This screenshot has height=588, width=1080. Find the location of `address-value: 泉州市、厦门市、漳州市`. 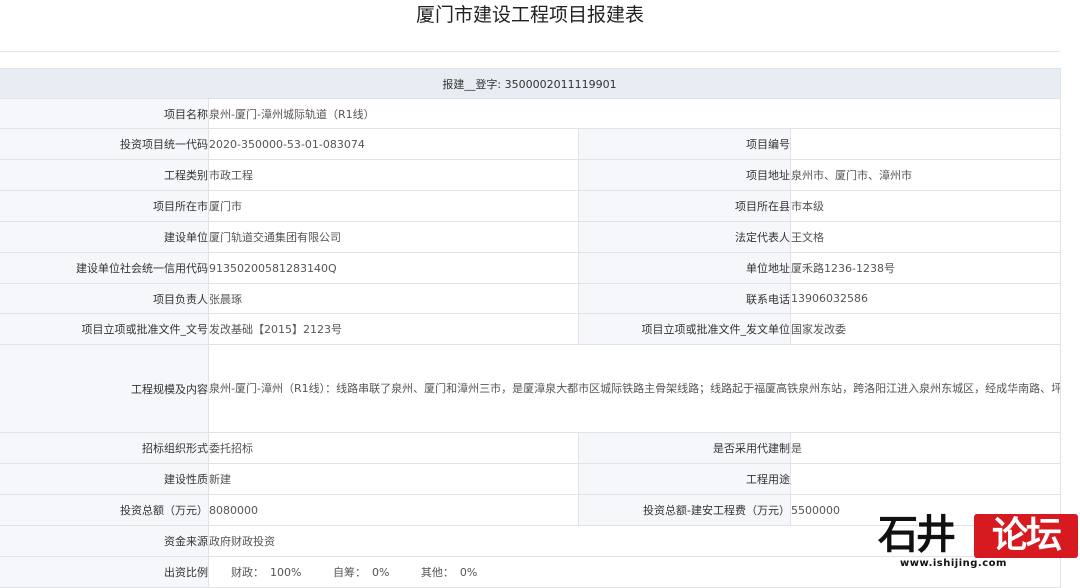

address-value: 泉州市、厦门市、漳州市 is located at coordinates (925, 175).